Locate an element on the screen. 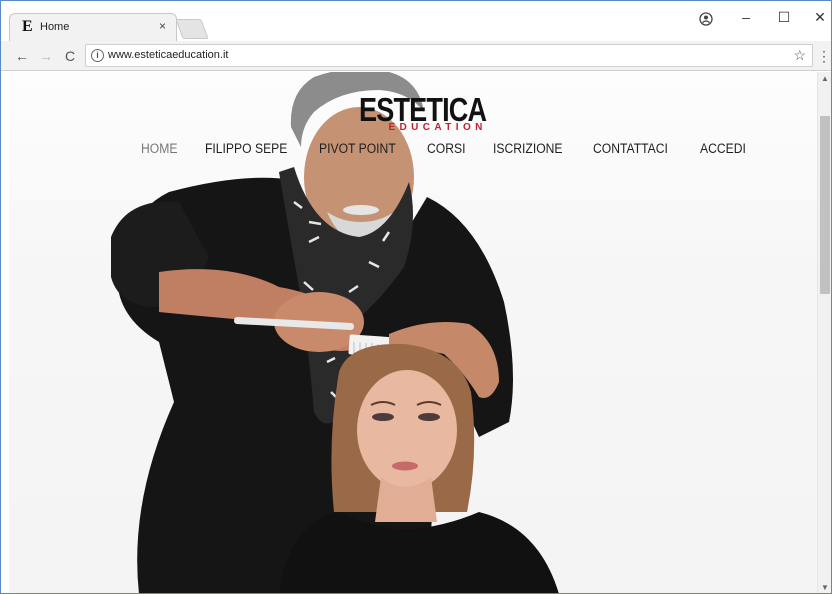  reload-button: C is located at coordinates (70, 56).